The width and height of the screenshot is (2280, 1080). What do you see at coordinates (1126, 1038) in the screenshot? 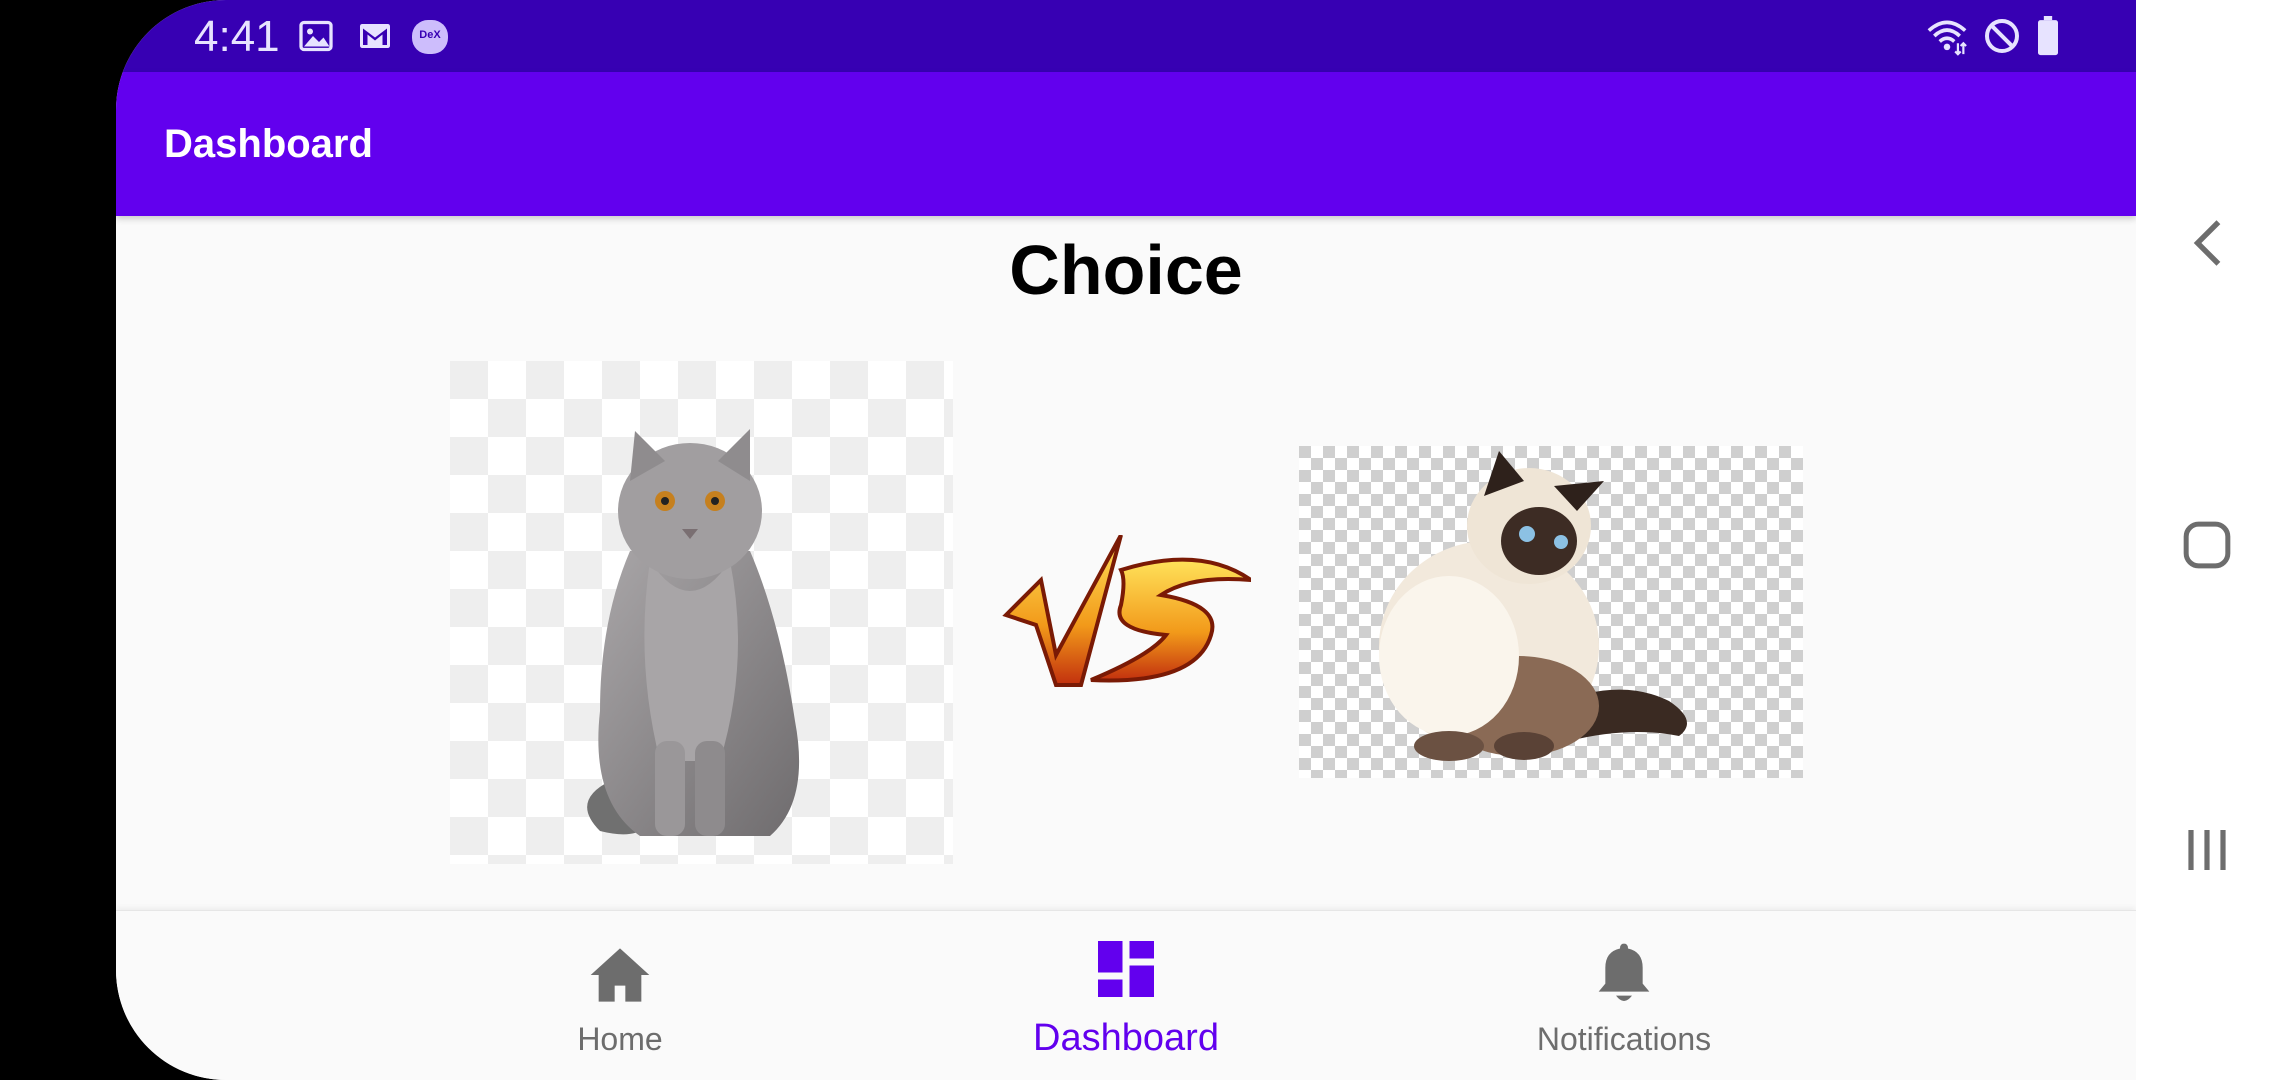
I see `nav-dashboard-label: Dashboard` at bounding box center [1126, 1038].